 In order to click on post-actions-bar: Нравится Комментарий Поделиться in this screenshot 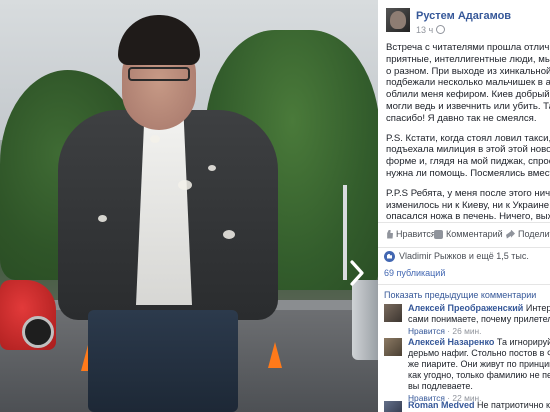, I will do `click(464, 235)`.